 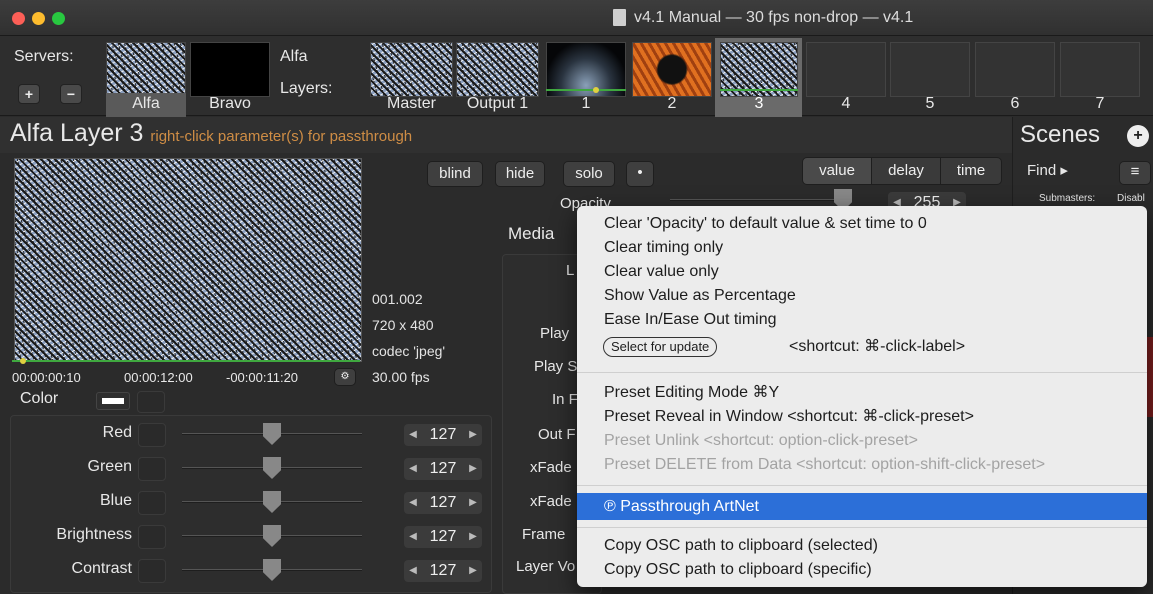 I want to click on timecode-settings-icon: ⚙, so click(x=345, y=377).